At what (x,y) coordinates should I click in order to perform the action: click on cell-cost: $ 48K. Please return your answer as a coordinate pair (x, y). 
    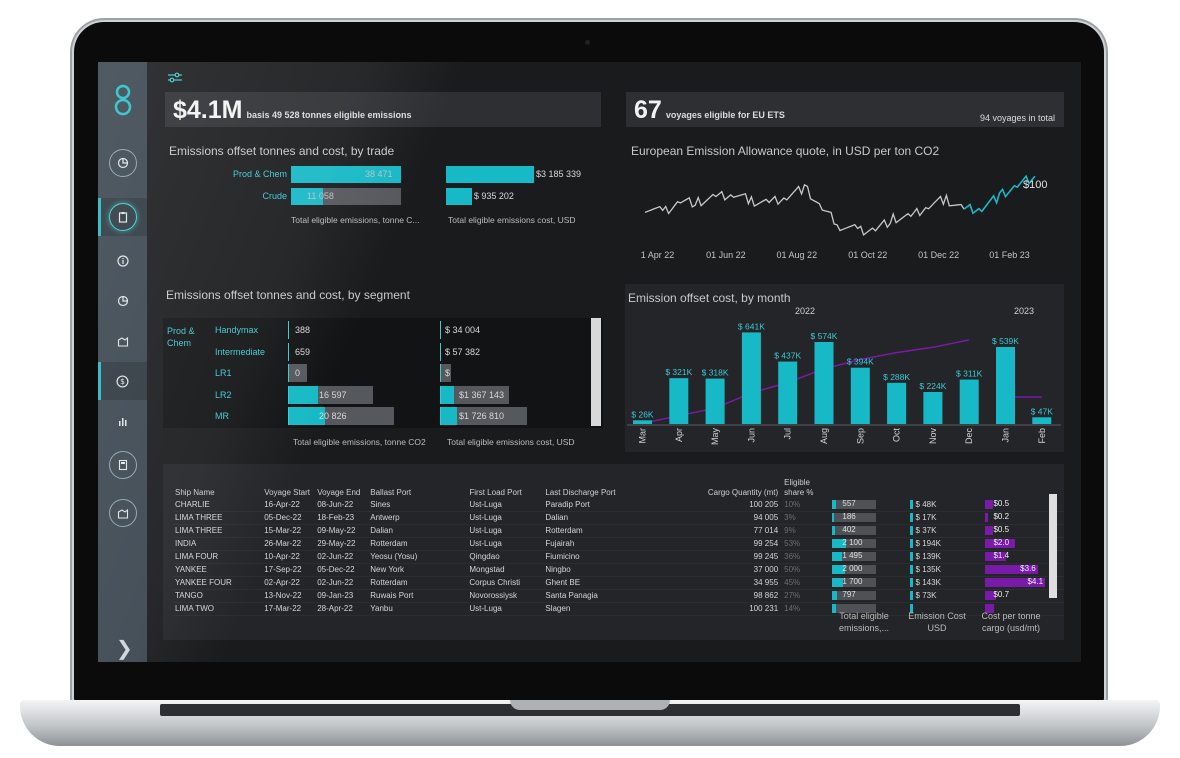
    Looking at the image, I should click on (945, 505).